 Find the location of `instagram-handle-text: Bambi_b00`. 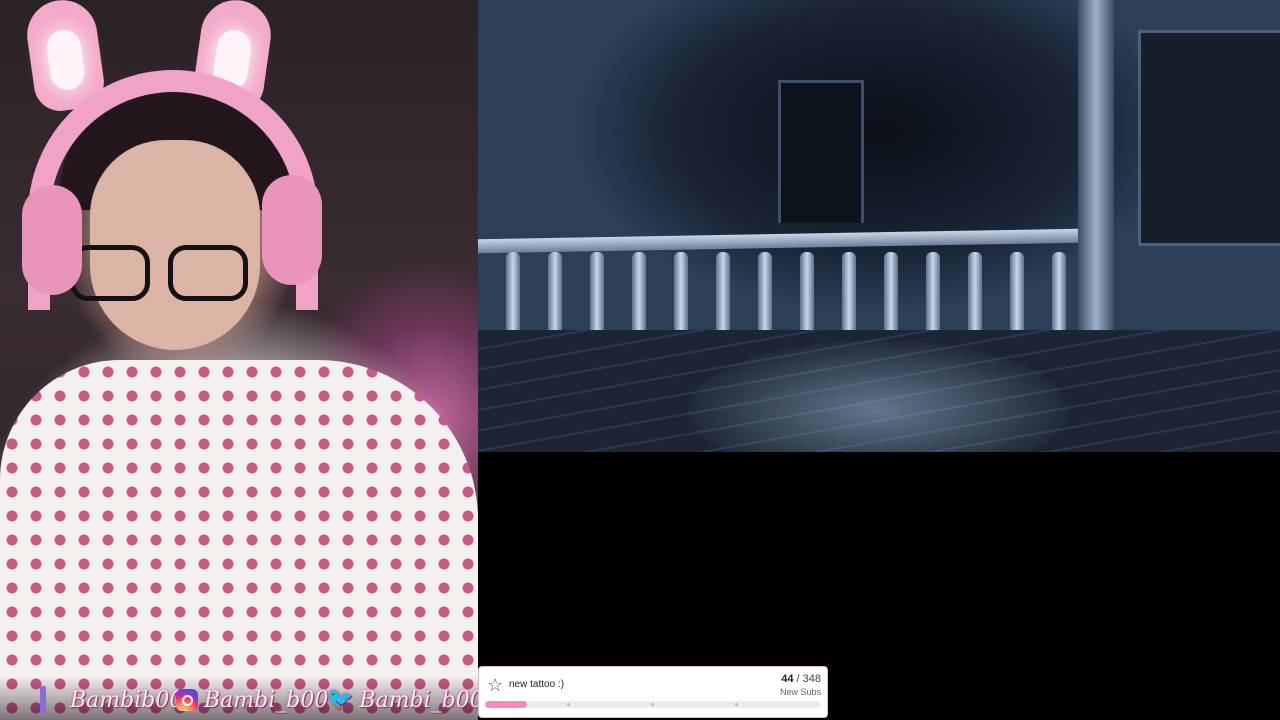

instagram-handle-text: Bambi_b00 is located at coordinates (266, 700).